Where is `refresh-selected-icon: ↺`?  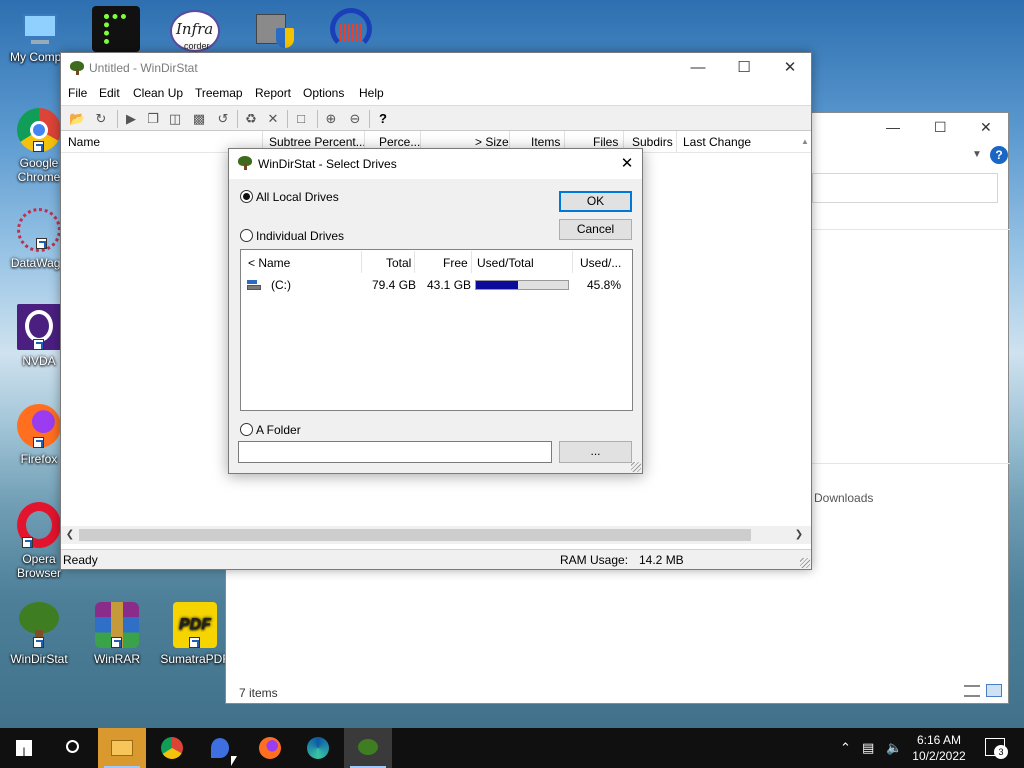
refresh-selected-icon: ↺ is located at coordinates (223, 119).